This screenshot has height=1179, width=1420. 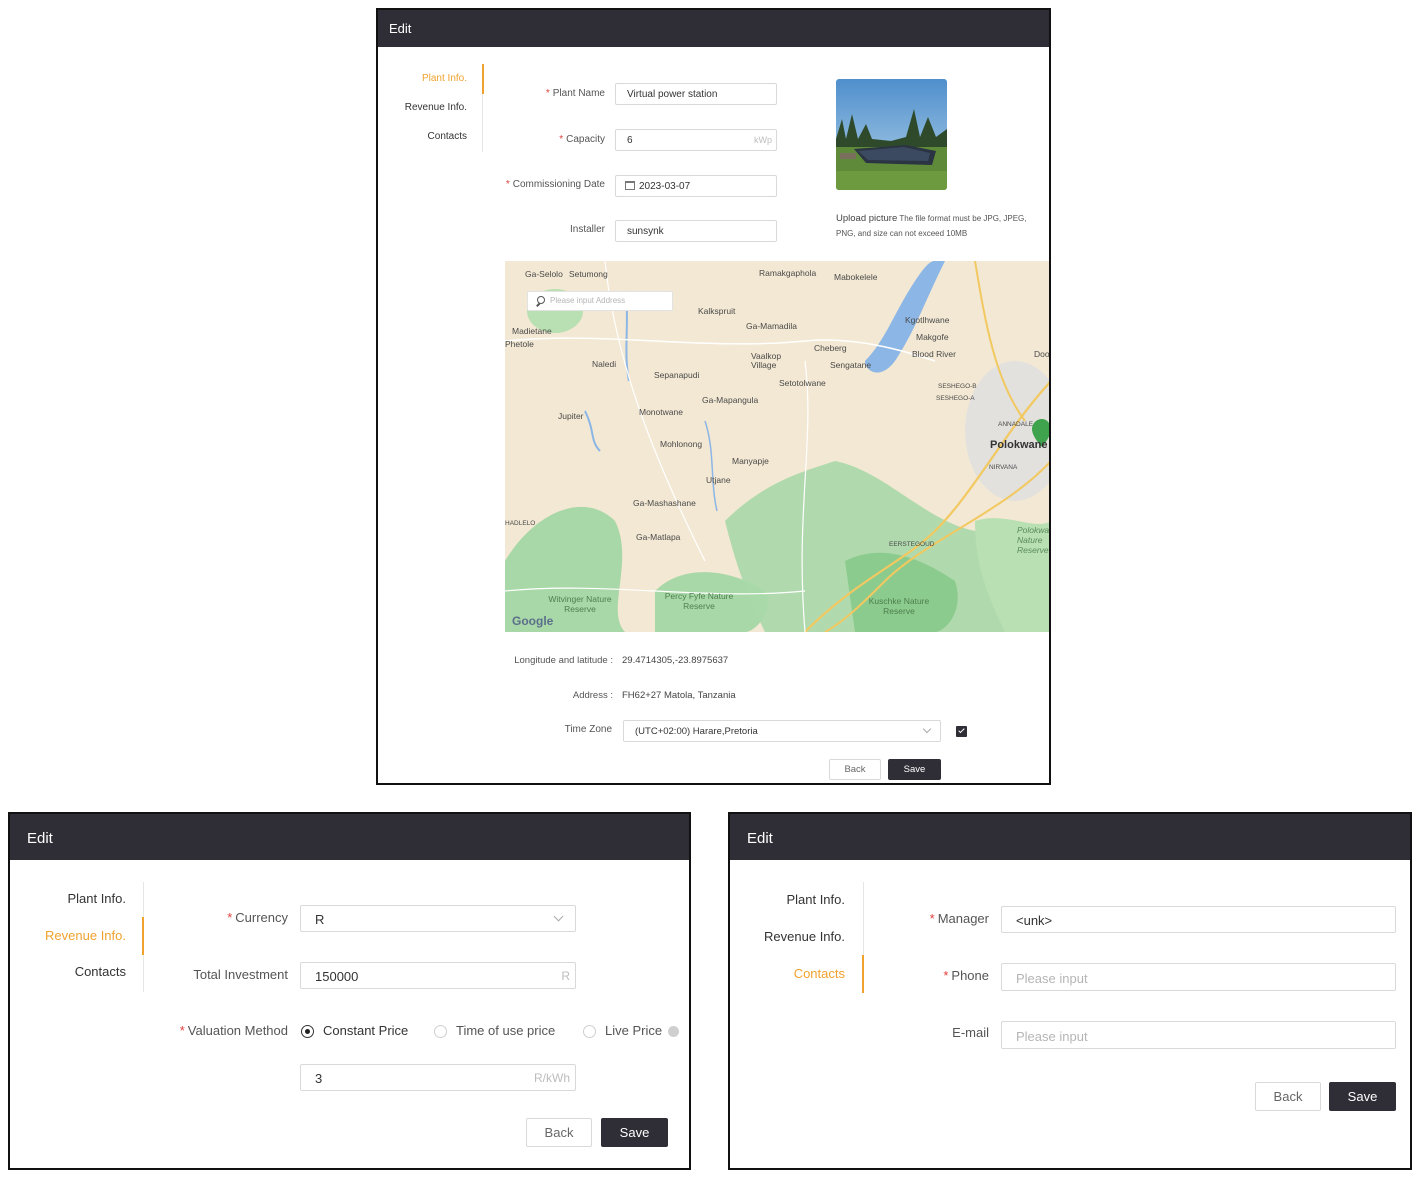 I want to click on map-search-box: Please input Address, so click(x=600, y=301).